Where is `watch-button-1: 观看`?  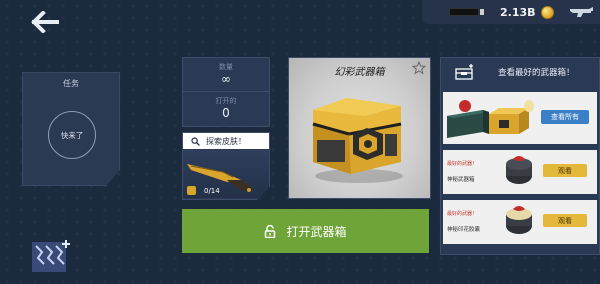
watch-button-1: 观看 is located at coordinates (565, 170).